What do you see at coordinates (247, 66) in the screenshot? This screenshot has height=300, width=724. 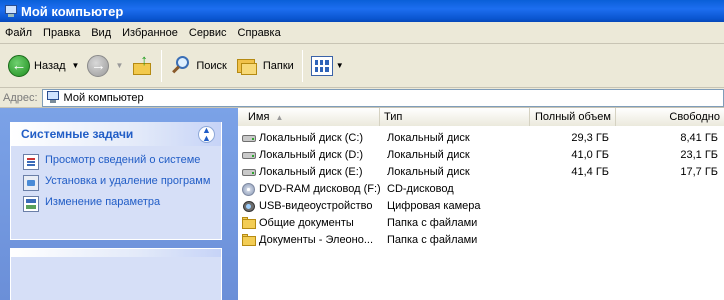 I see `folders-icon` at bounding box center [247, 66].